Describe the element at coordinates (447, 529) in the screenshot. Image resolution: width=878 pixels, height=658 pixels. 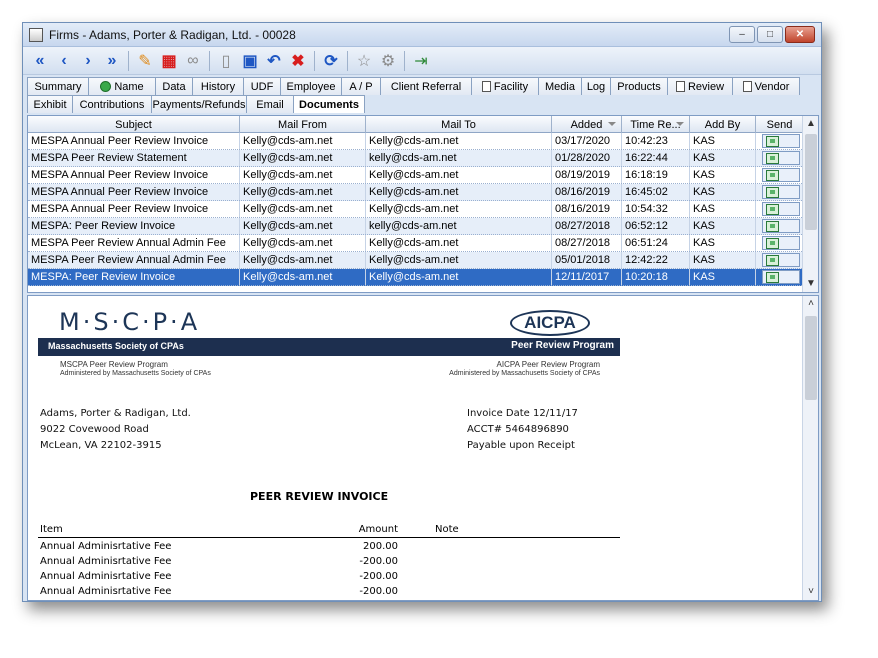
I see `note-header: Note` at that location.